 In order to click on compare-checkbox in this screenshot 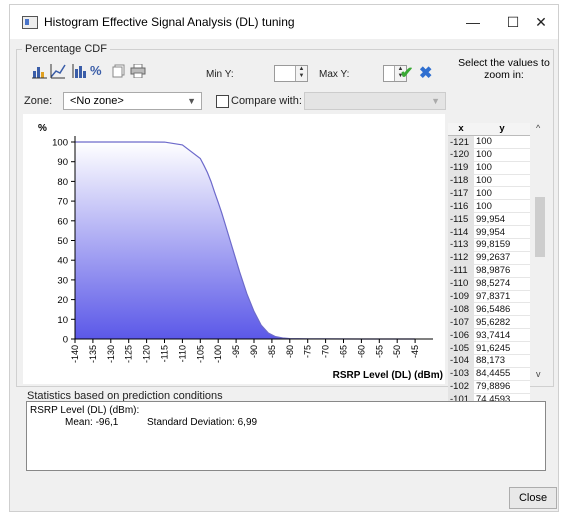, I will do `click(222, 101)`.